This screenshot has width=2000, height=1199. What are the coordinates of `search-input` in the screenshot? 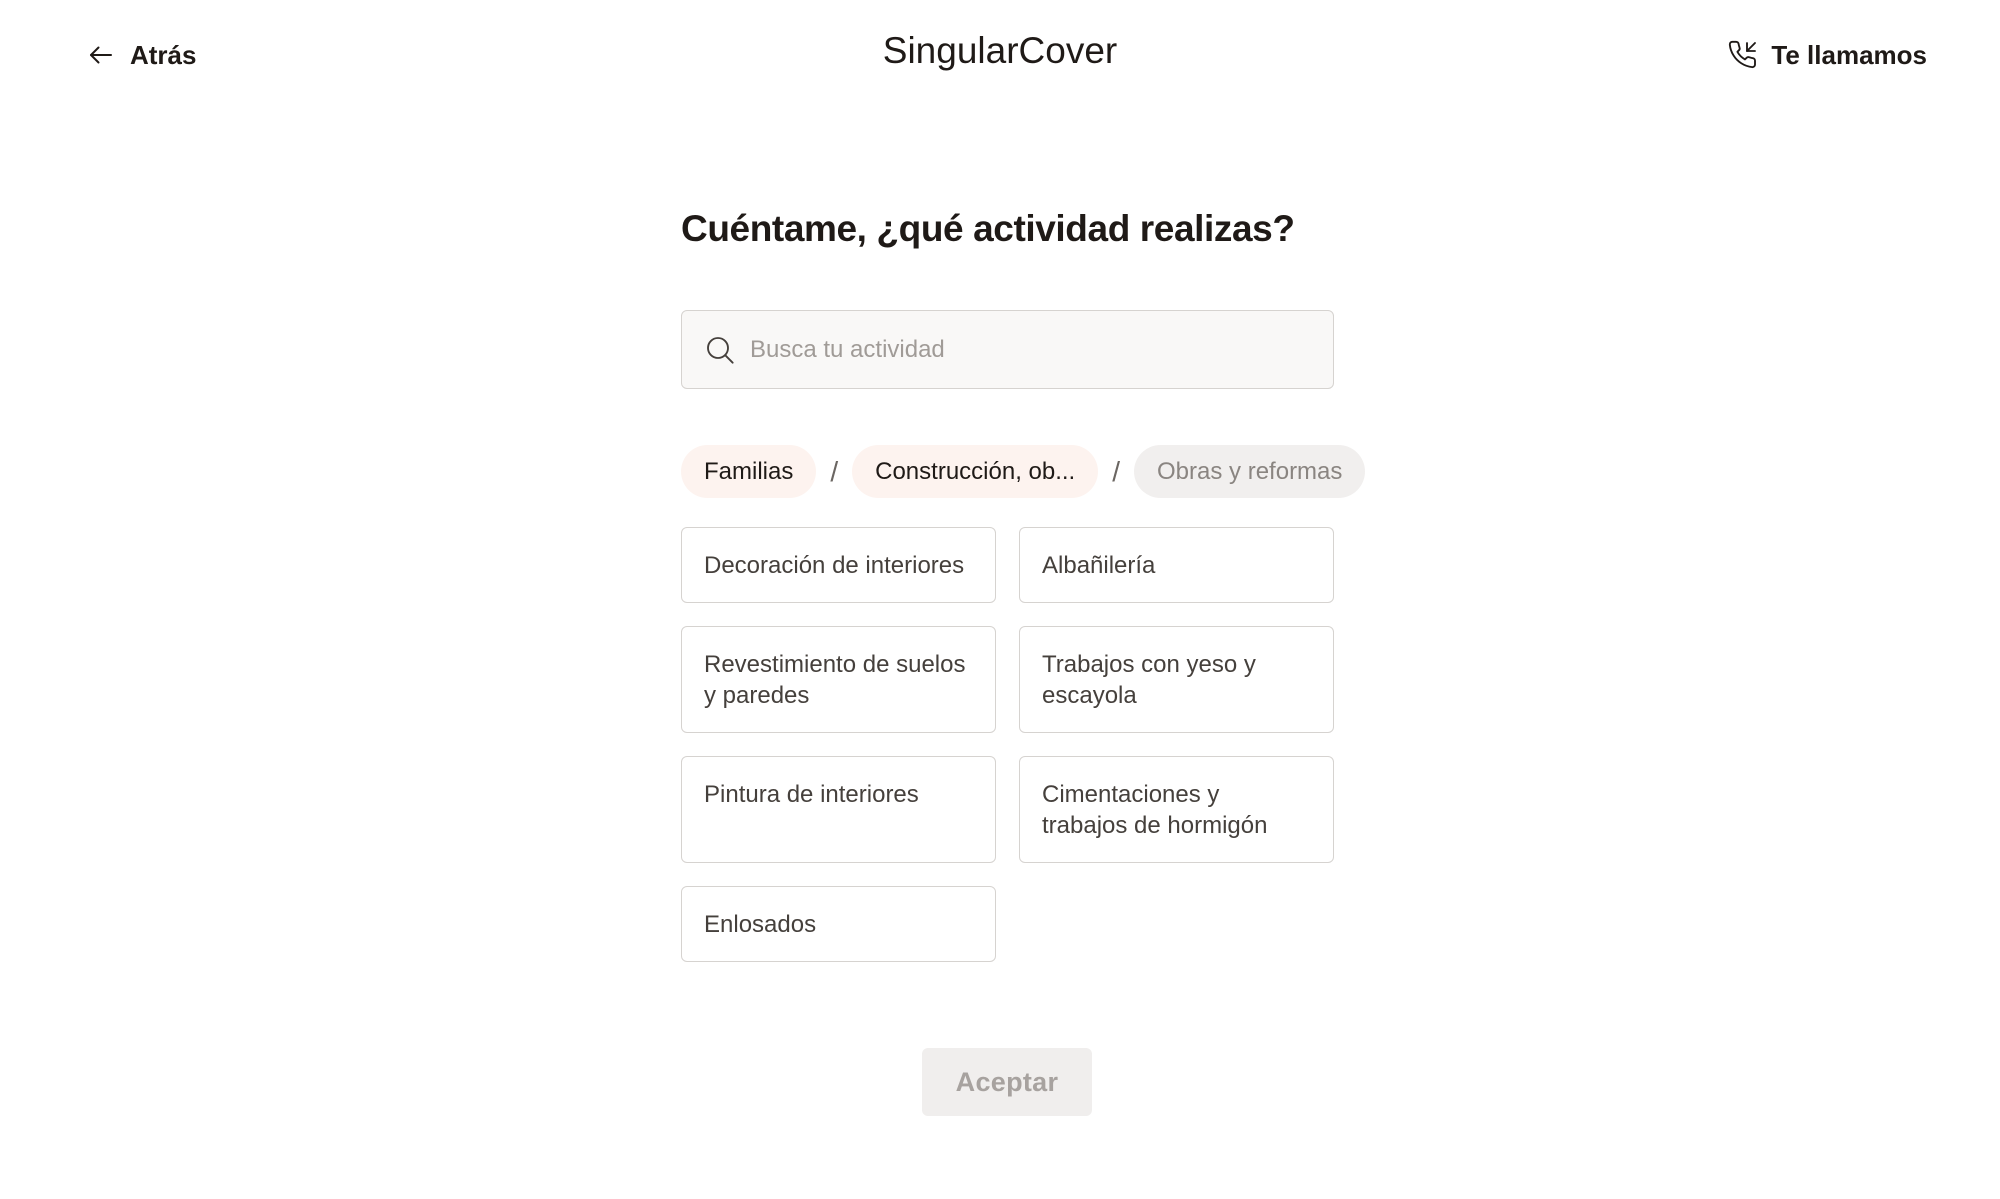 It's located at (1030, 349).